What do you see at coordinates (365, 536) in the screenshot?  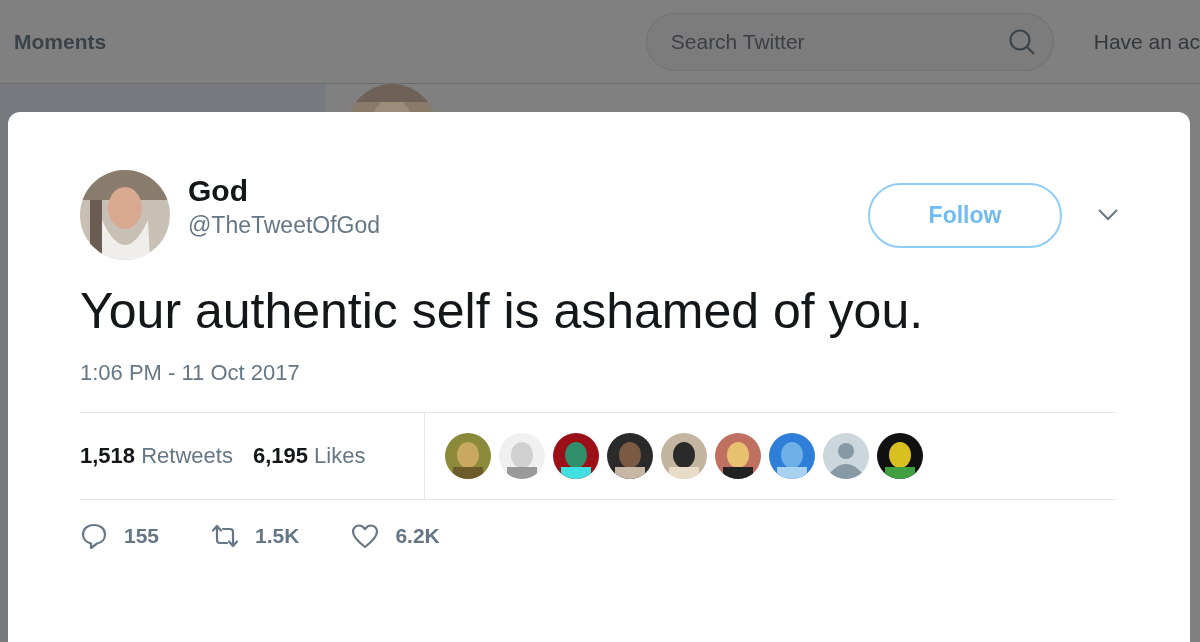 I see `heart-icon` at bounding box center [365, 536].